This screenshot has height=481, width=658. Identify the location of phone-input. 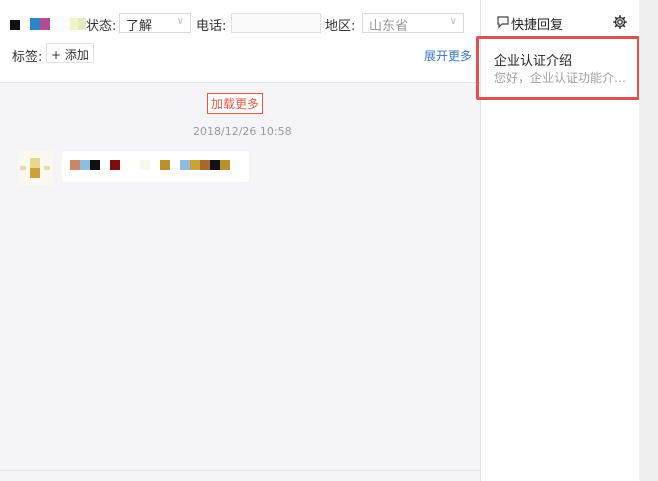
(276, 23).